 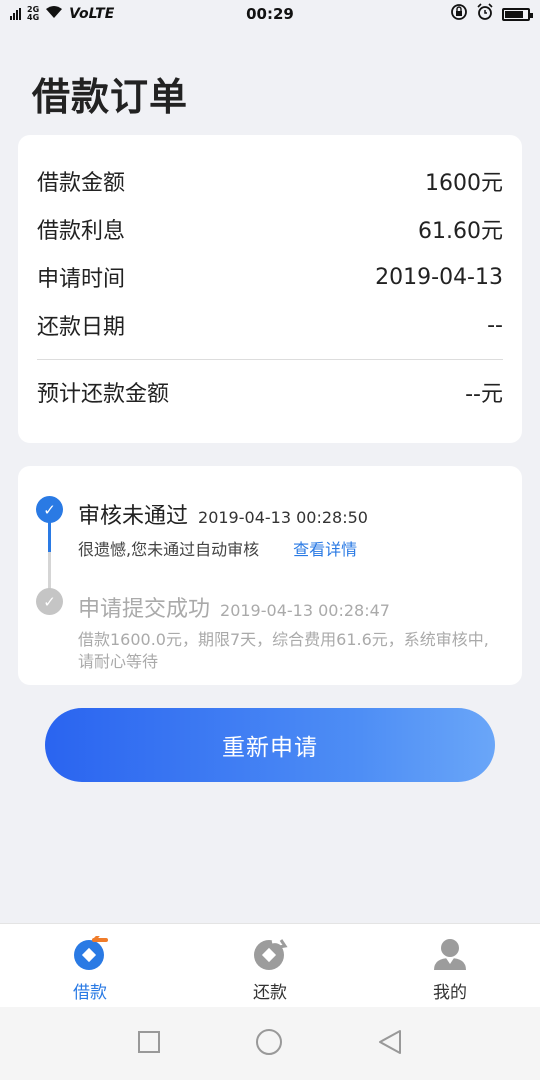 What do you see at coordinates (485, 14) in the screenshot?
I see `alarm-icon` at bounding box center [485, 14].